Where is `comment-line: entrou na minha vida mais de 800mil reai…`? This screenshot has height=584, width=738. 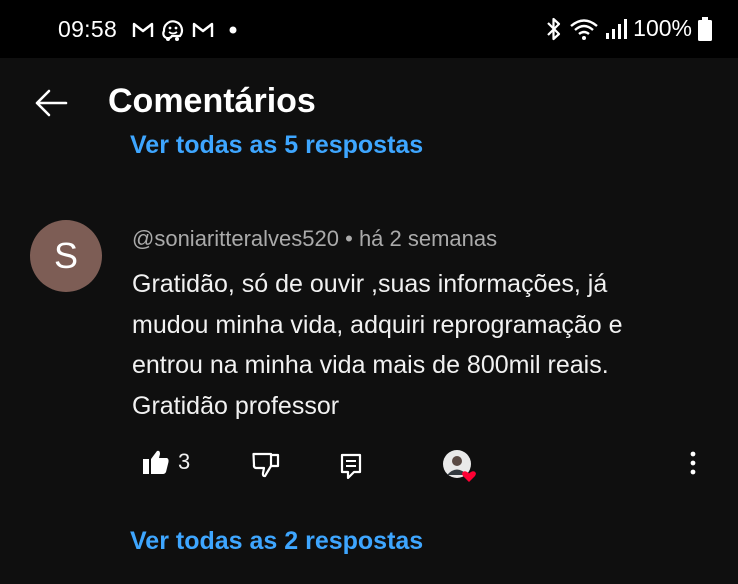 comment-line: entrou na minha vida mais de 800mil reai… is located at coordinates (370, 365).